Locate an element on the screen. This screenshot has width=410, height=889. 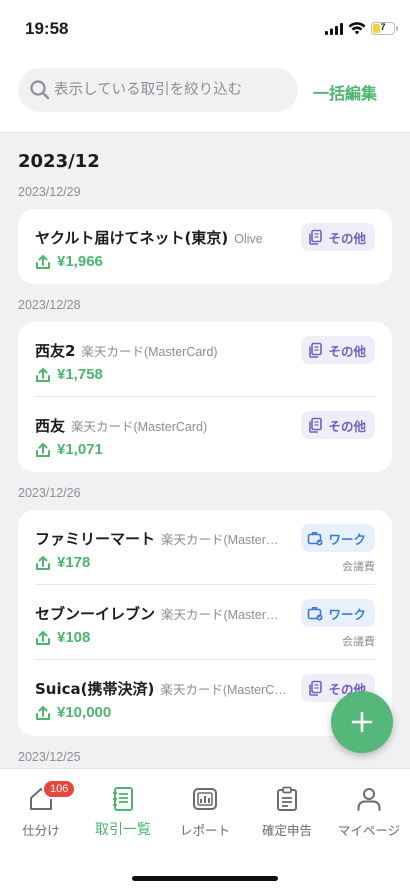
search-input is located at coordinates (172, 90).